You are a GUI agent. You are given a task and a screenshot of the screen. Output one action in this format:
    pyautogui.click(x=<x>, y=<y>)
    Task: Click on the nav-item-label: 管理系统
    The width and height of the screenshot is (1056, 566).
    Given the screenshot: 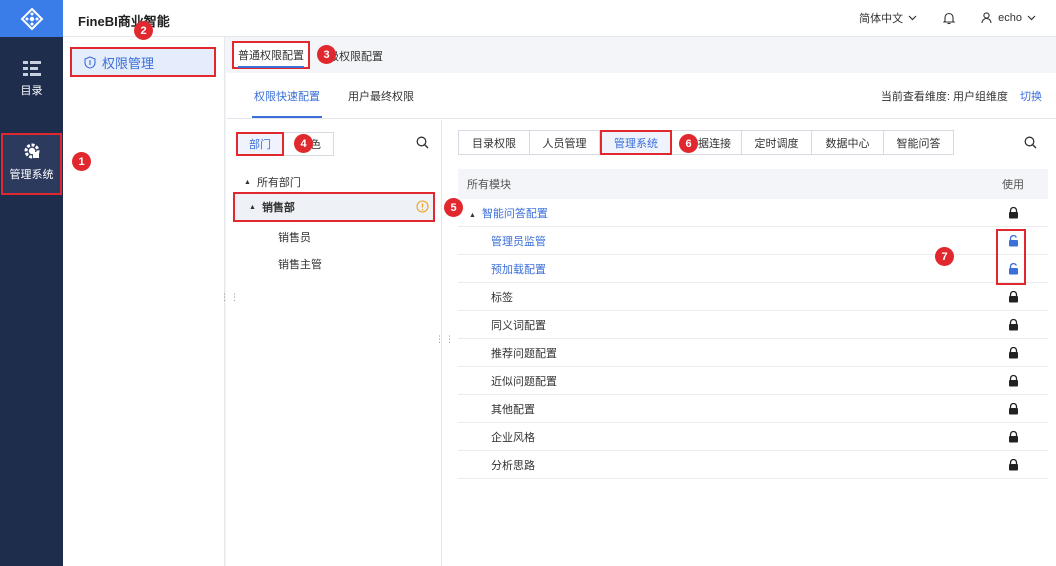 What is the action you would take?
    pyautogui.click(x=31, y=175)
    